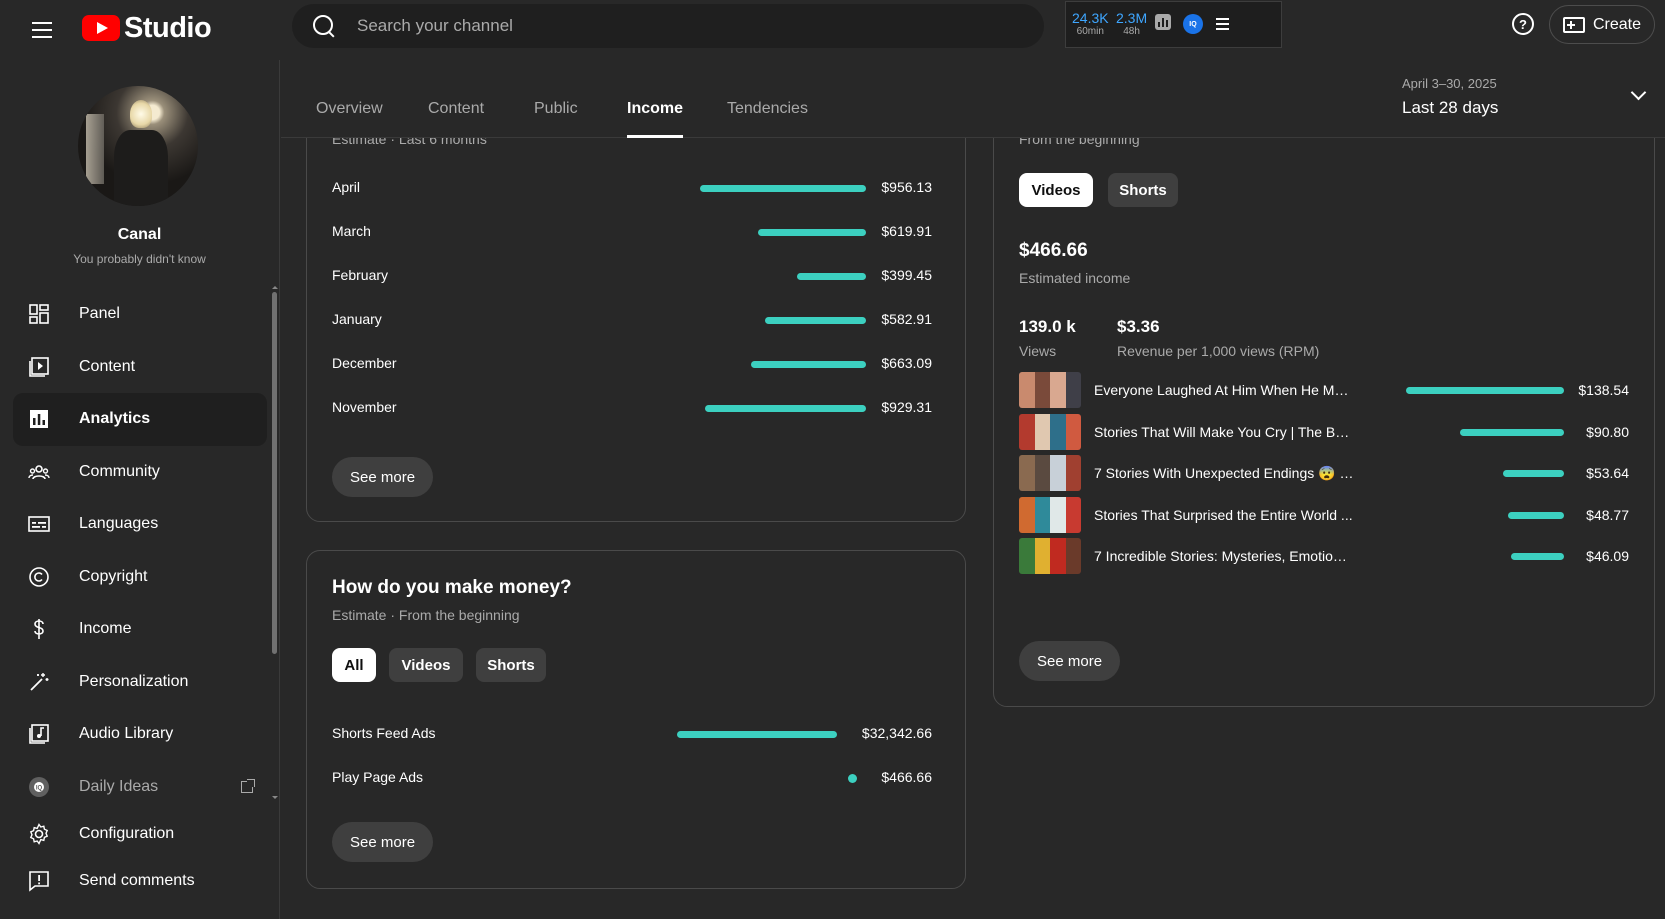 The width and height of the screenshot is (1665, 919). What do you see at coordinates (354, 665) in the screenshot?
I see `filter-all: All` at bounding box center [354, 665].